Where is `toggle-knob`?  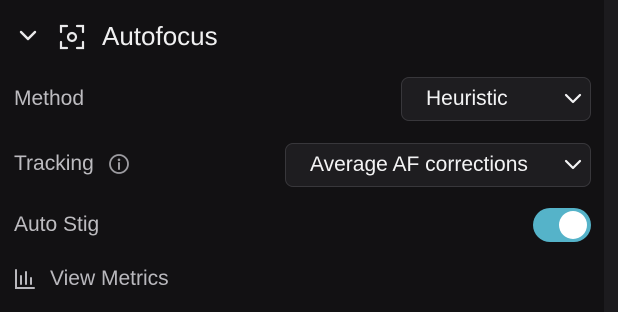
toggle-knob is located at coordinates (573, 225).